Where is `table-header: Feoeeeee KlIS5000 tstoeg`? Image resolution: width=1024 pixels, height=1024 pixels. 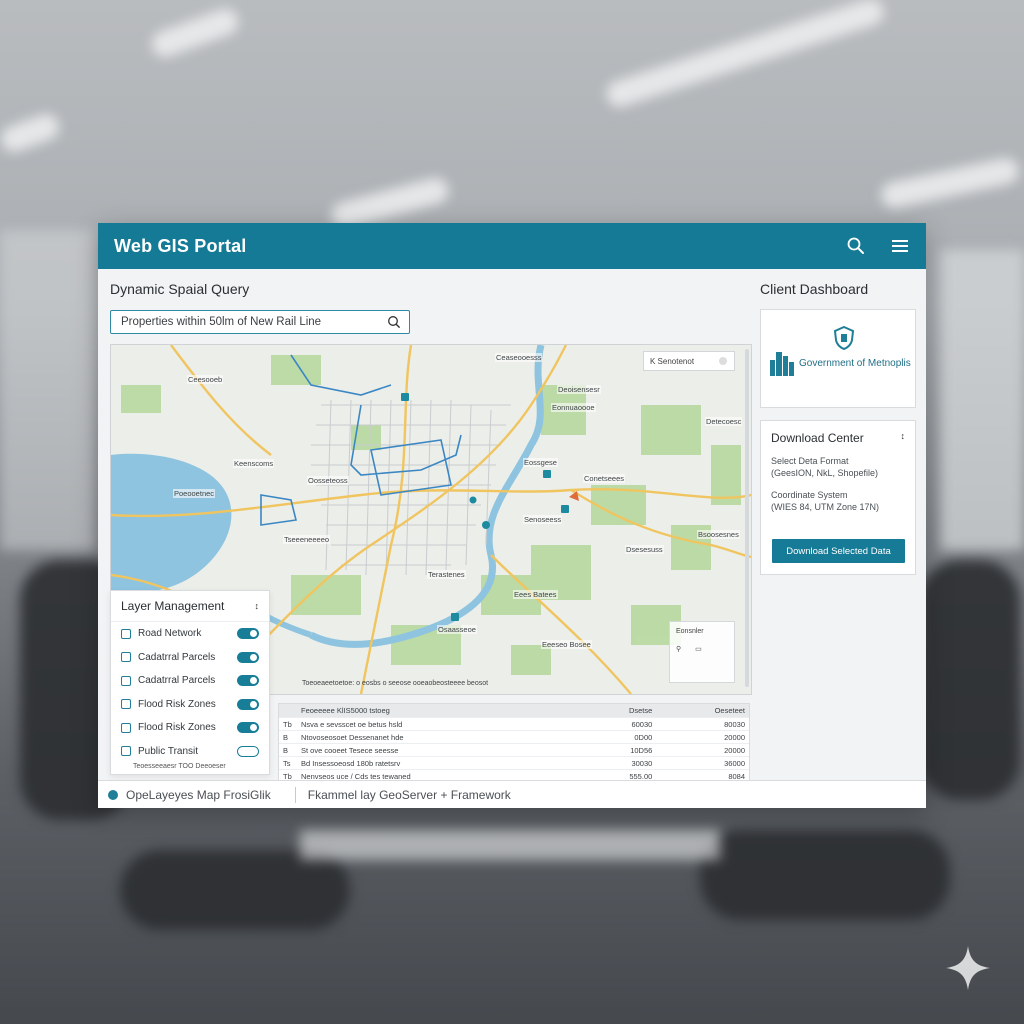 table-header: Feoeeeee KlIS5000 tstoeg is located at coordinates (439, 711).